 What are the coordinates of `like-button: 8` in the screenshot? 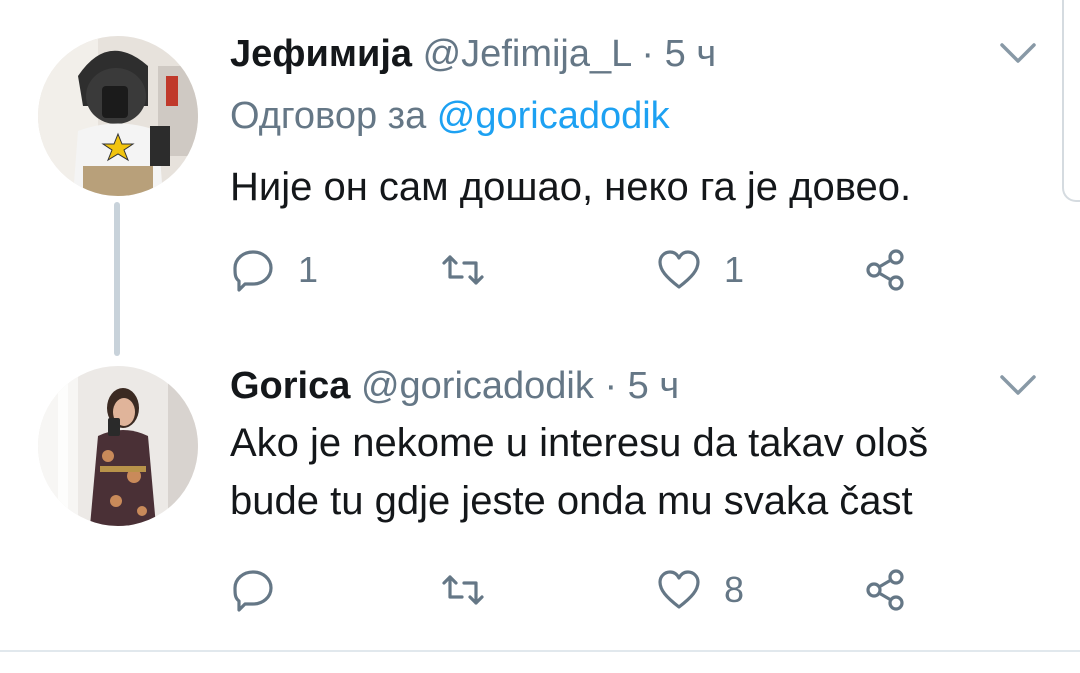 It's located at (700, 590).